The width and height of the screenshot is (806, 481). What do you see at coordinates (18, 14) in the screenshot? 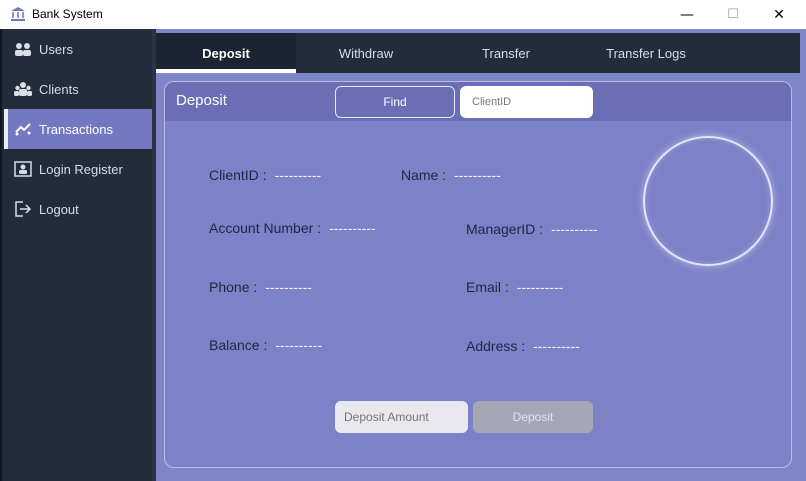
I see `bank-icon` at bounding box center [18, 14].